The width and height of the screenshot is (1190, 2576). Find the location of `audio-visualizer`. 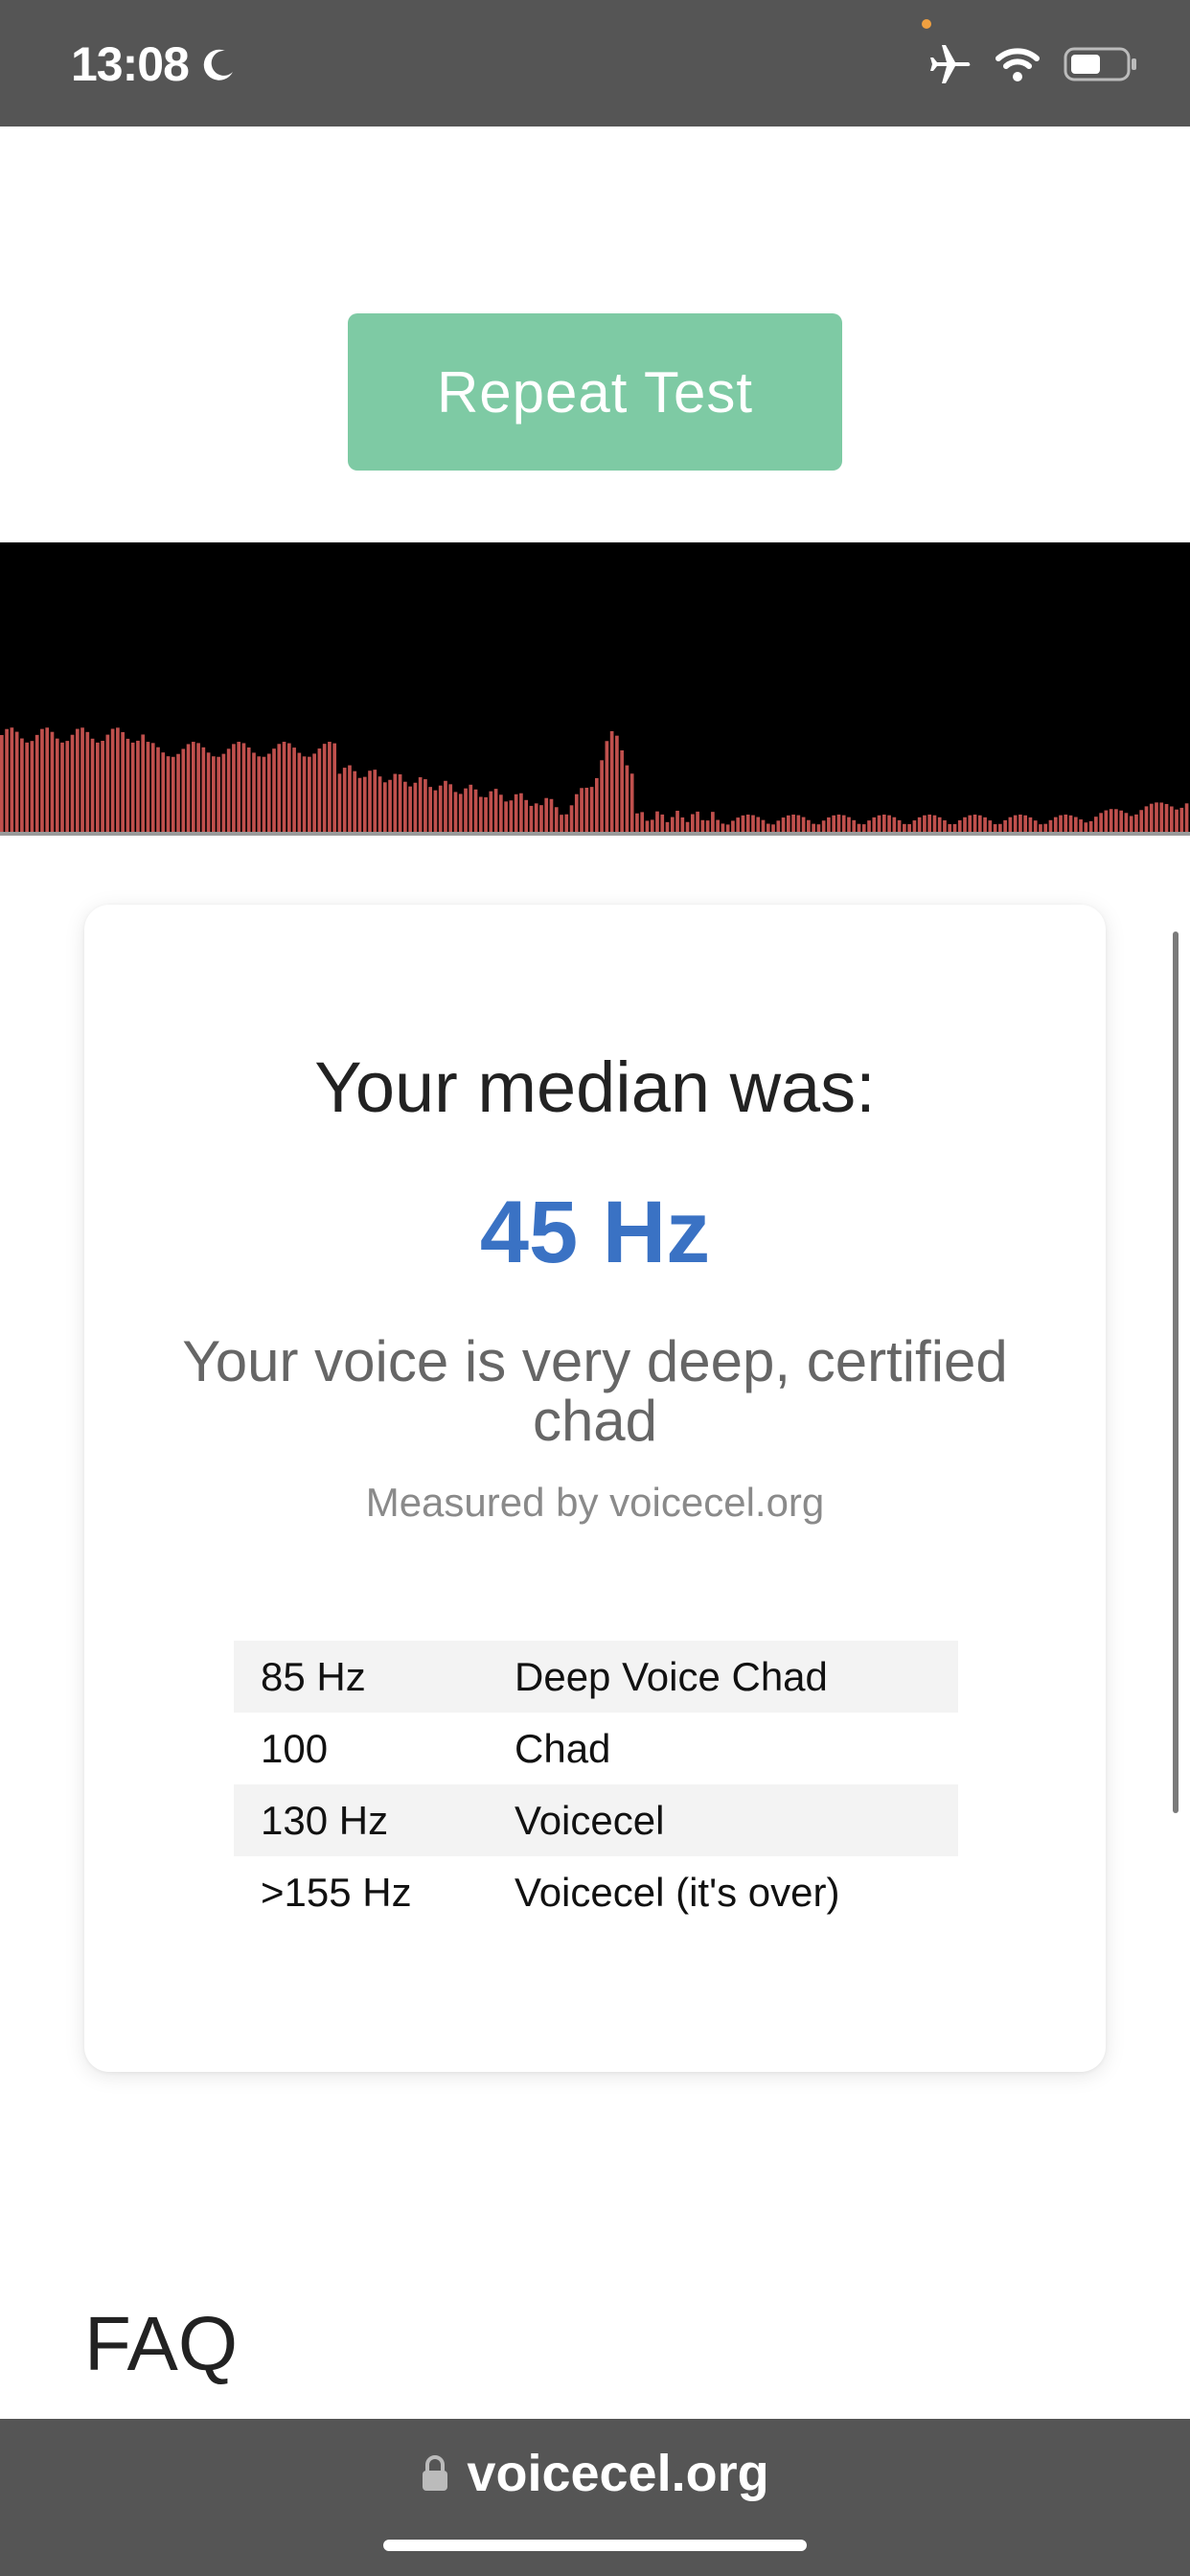

audio-visualizer is located at coordinates (595, 689).